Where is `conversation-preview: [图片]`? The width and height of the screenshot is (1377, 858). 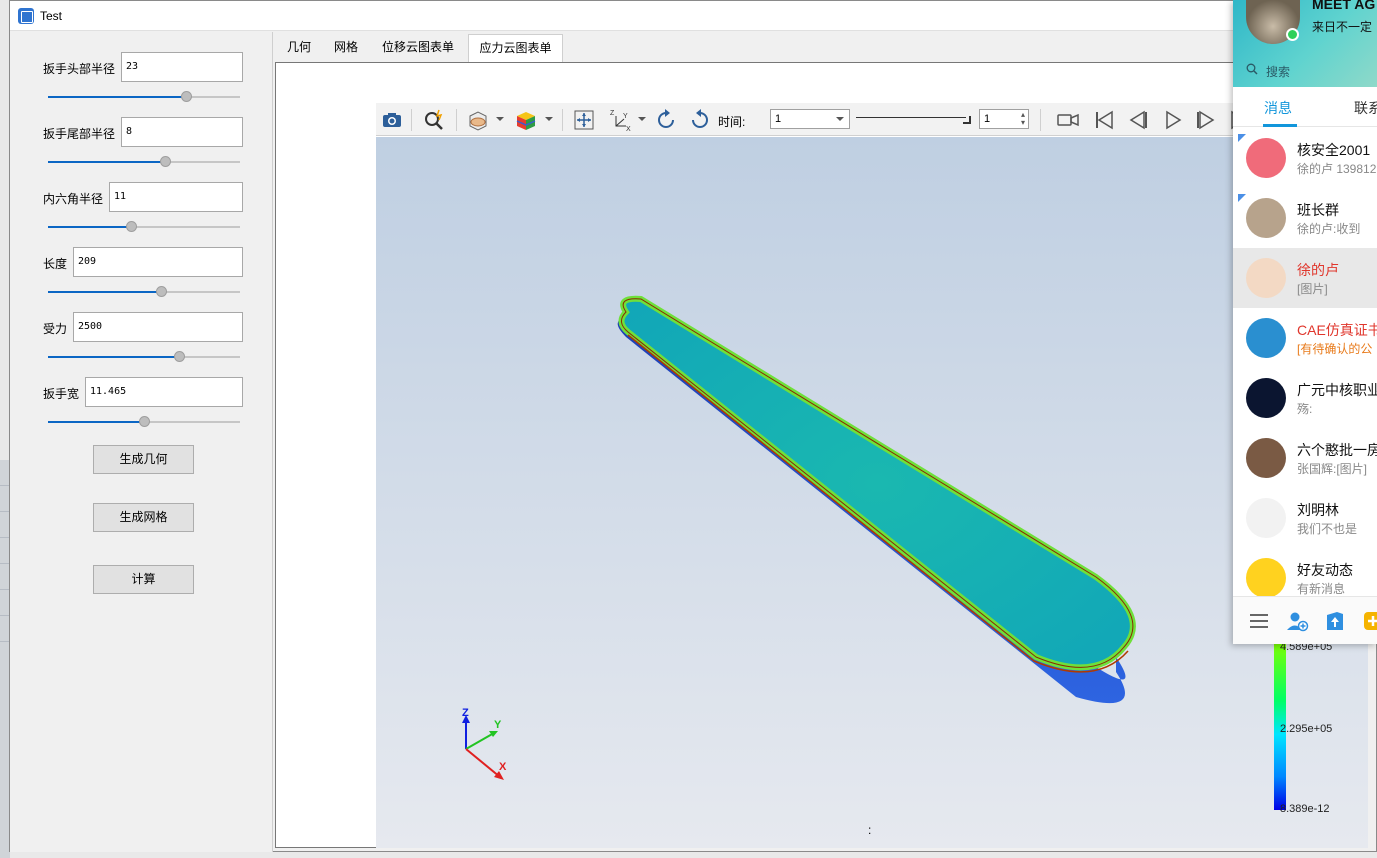
conversation-preview: [图片] is located at coordinates (1312, 289).